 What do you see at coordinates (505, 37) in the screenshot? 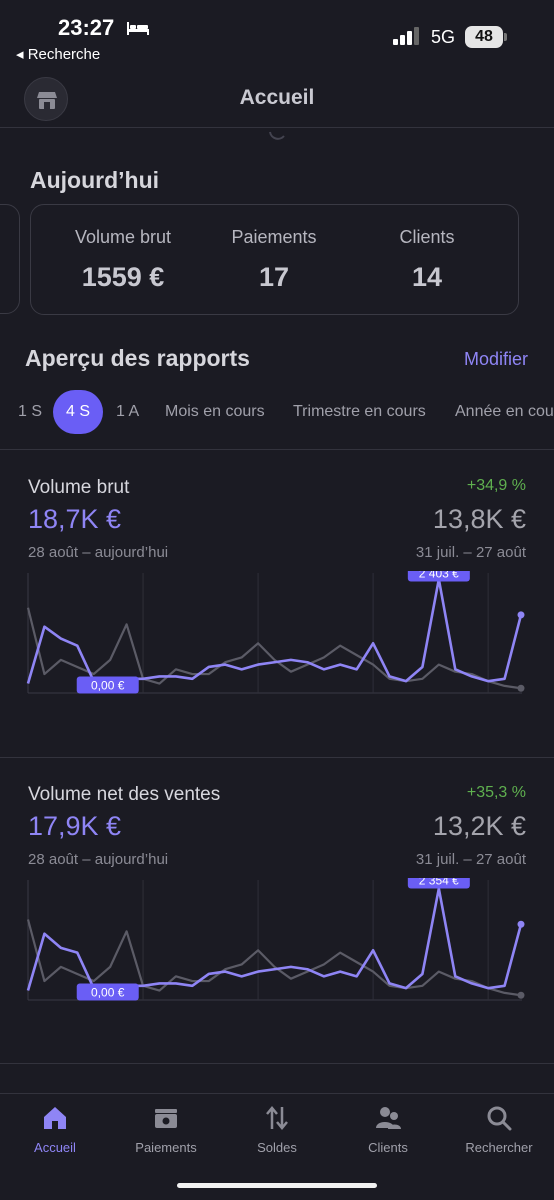
I see `battery-tip` at bounding box center [505, 37].